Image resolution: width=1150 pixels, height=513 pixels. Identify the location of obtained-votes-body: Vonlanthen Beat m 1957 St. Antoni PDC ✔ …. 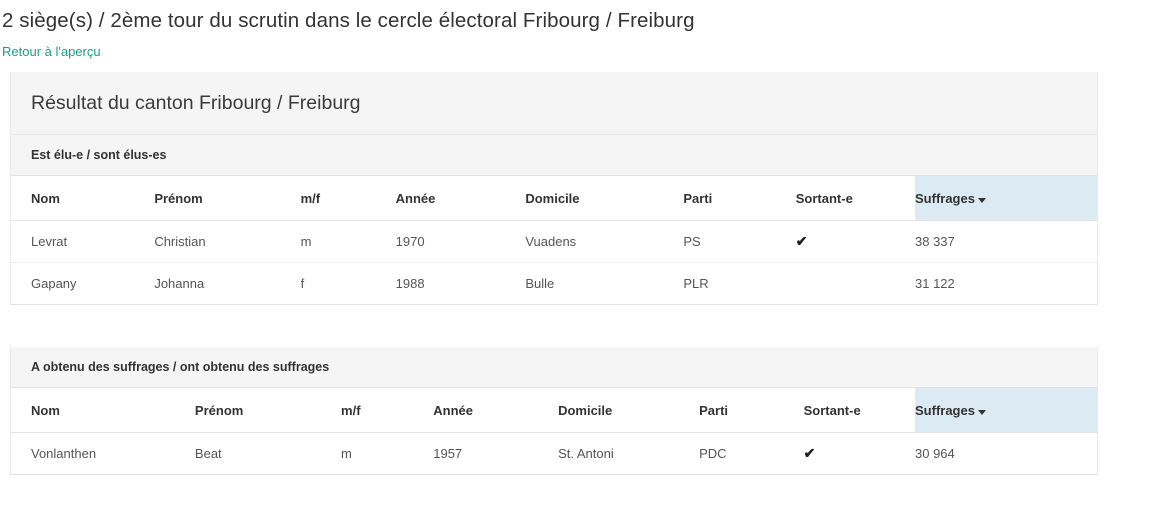
(554, 453).